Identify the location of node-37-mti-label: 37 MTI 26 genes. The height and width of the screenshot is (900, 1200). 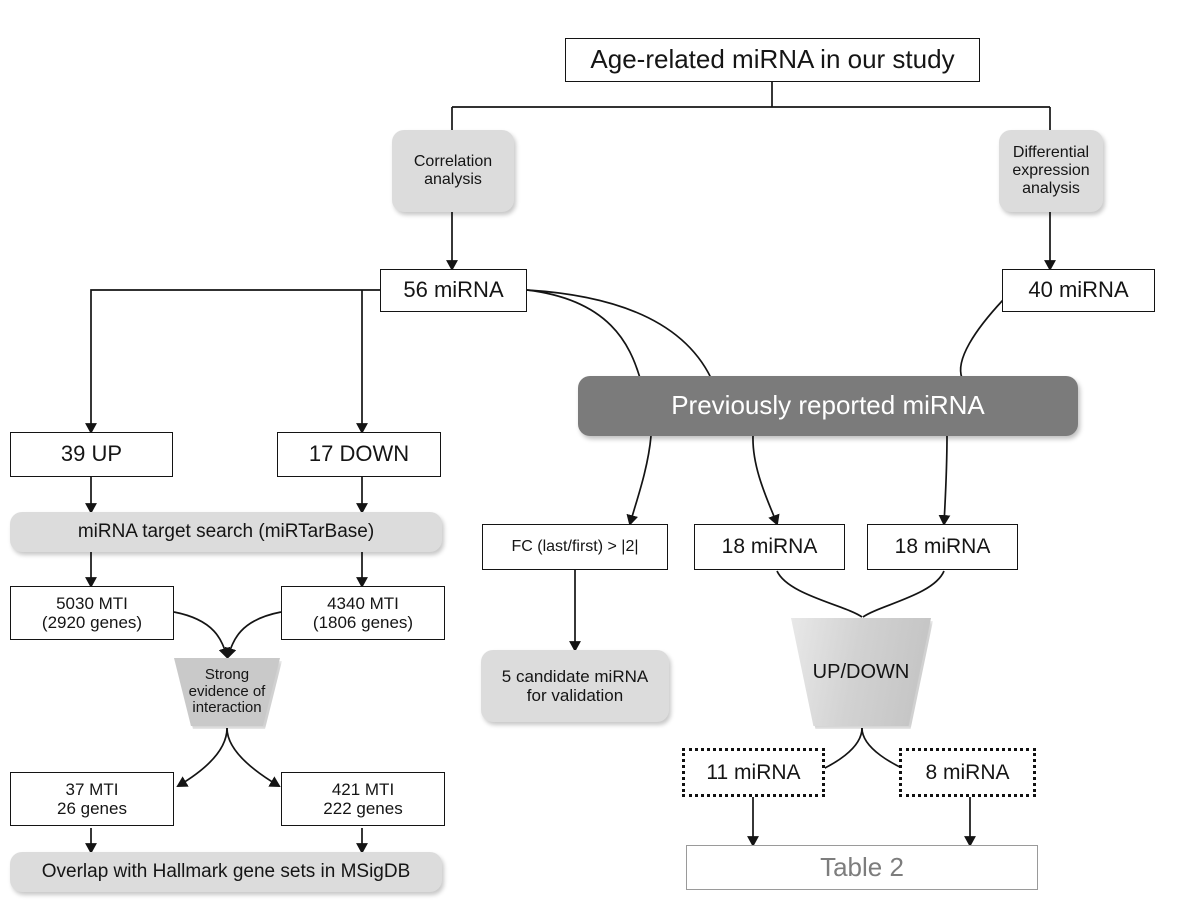
(92, 798).